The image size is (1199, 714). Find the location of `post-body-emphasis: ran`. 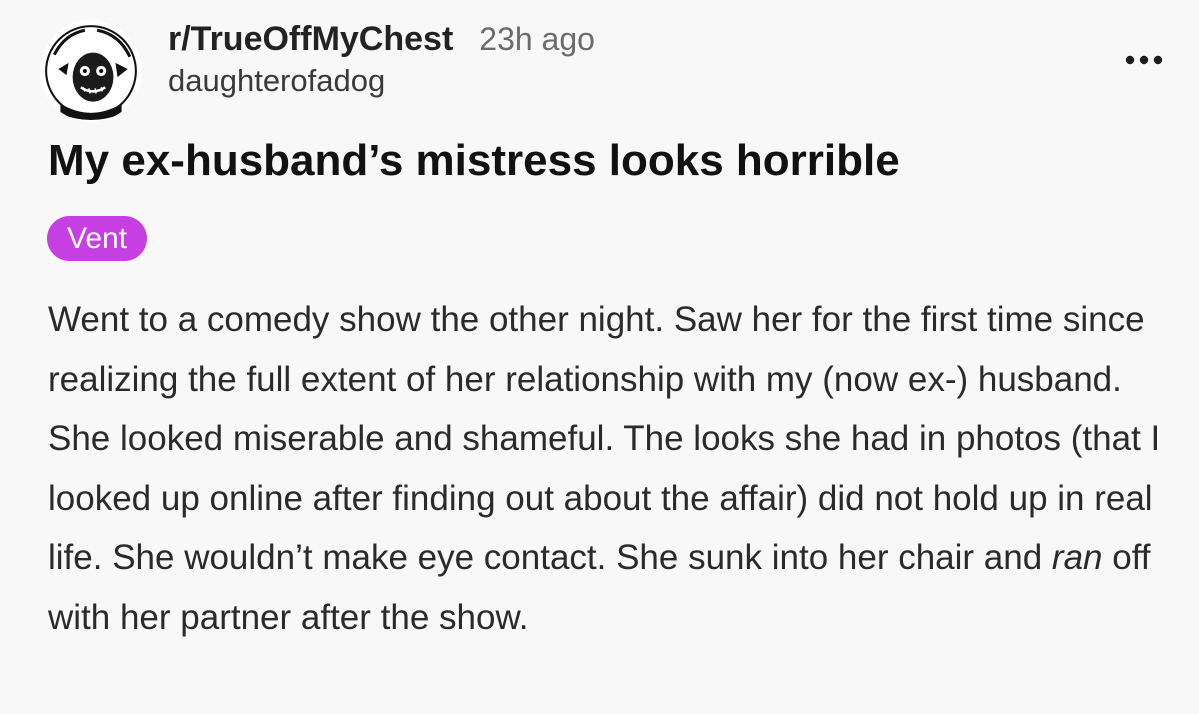

post-body-emphasis: ran is located at coordinates (1077, 557).